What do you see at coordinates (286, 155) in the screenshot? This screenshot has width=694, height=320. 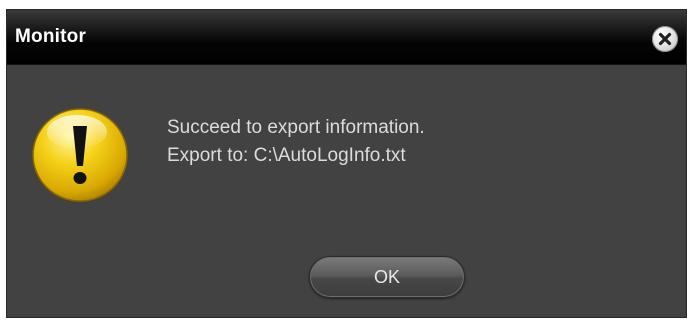 I see `message-line-2: Export to: C:\AutoLogInfo.txt` at bounding box center [286, 155].